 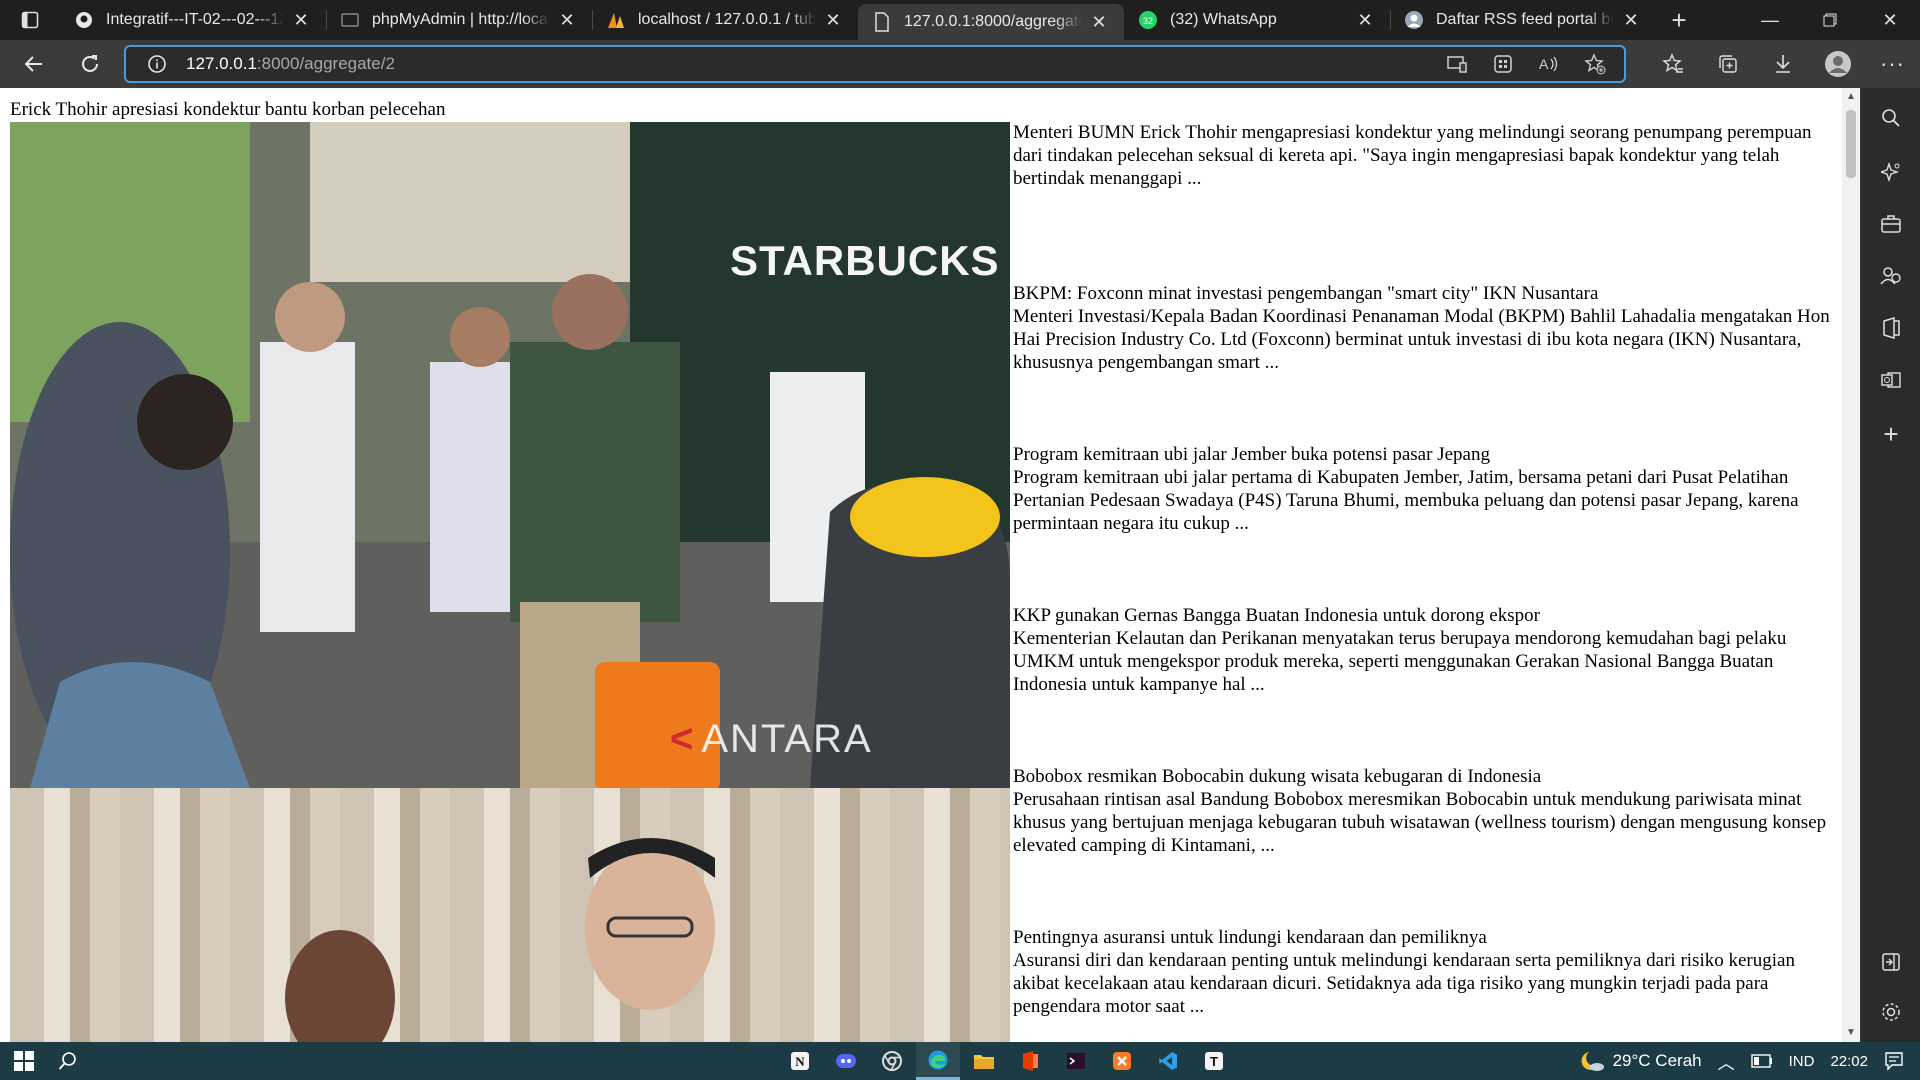 I want to click on whatsapp-badge: 32, so click(x=1148, y=21).